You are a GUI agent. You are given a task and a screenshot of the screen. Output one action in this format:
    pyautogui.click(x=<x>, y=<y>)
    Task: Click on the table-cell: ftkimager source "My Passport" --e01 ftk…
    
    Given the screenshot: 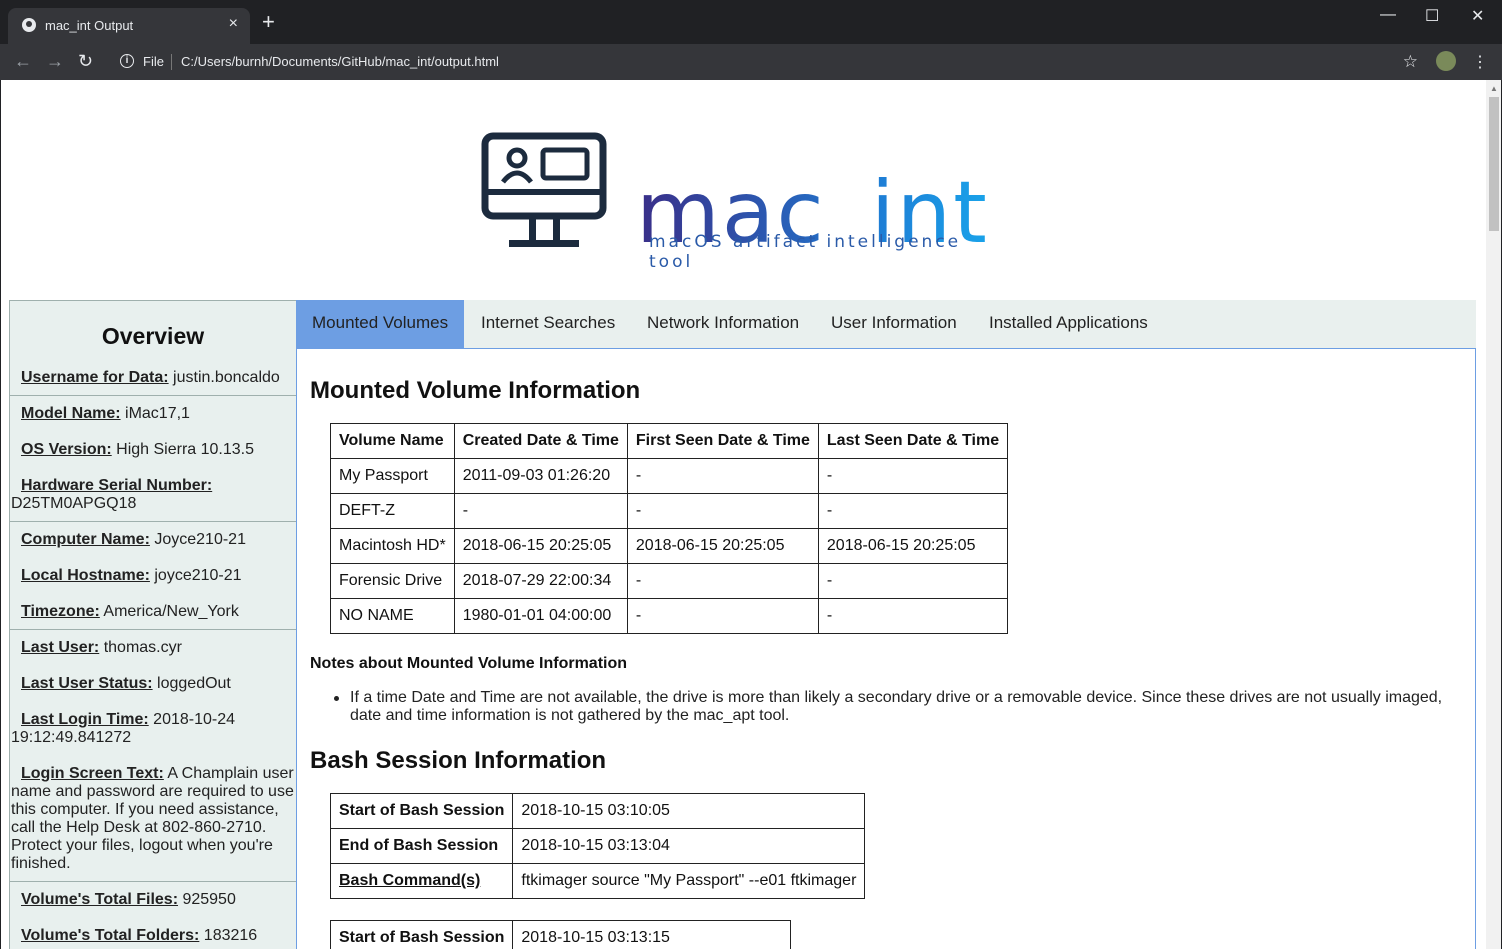 What is the action you would take?
    pyautogui.click(x=689, y=881)
    